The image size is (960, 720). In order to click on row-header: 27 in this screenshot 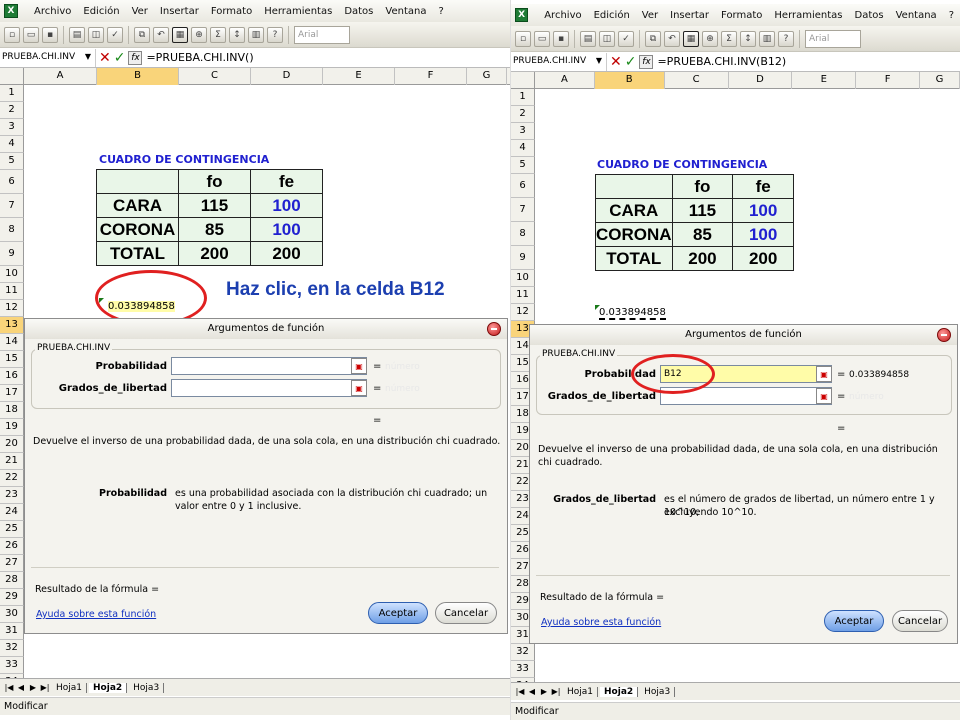, I will do `click(12, 563)`.